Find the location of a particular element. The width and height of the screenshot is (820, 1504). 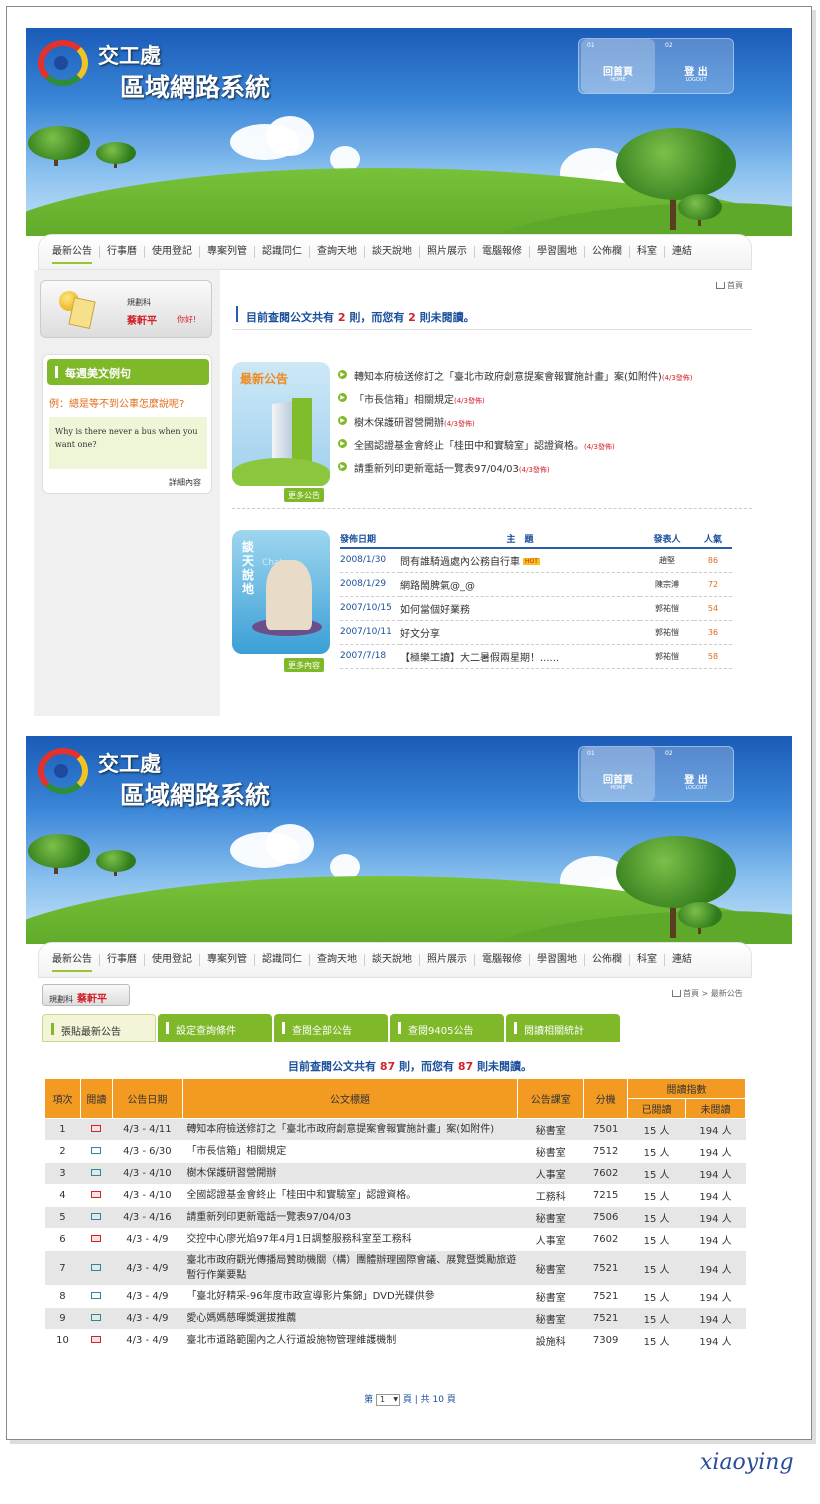

page-select: 1 is located at coordinates (388, 1399).